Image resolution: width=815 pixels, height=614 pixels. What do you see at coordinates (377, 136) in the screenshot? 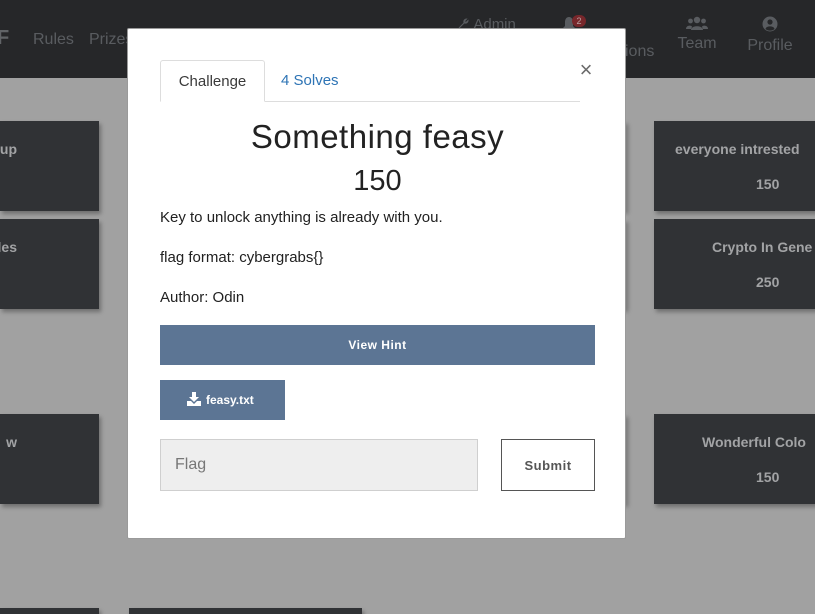
I see `challenge-title: Something feasy` at bounding box center [377, 136].